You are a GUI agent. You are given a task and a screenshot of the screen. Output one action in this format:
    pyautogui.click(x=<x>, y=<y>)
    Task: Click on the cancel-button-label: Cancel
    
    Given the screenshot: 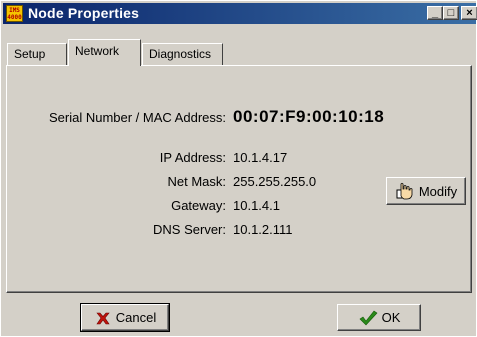 What is the action you would take?
    pyautogui.click(x=136, y=317)
    